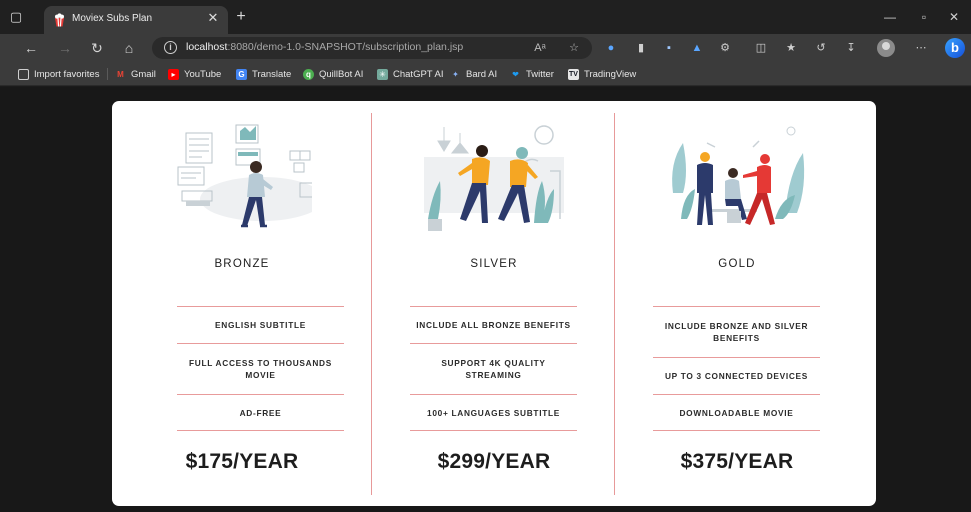 Image resolution: width=971 pixels, height=512 pixels. I want to click on feature-item: FULL ACCESS TO THOUSANDS MOVIE, so click(260, 368).